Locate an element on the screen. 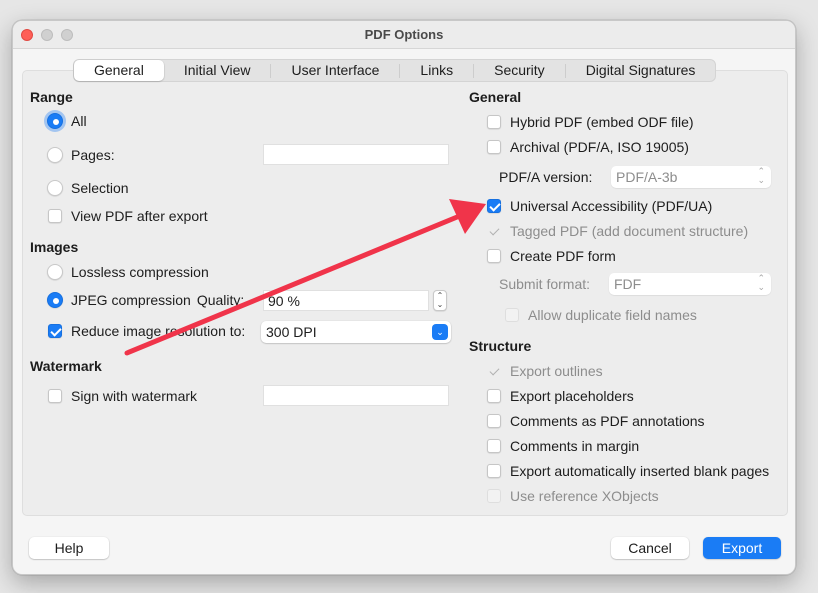 This screenshot has height=593, width=818. pages-input is located at coordinates (356, 154).